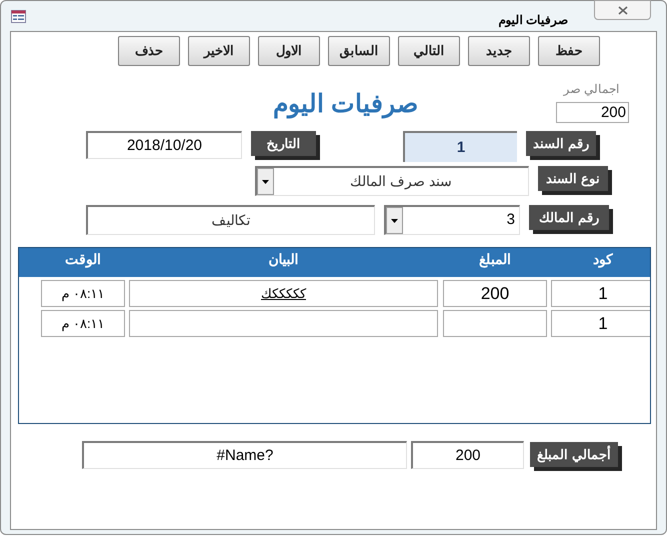 This screenshot has width=667, height=537. What do you see at coordinates (467, 455) in the screenshot?
I see `amount-total-field: 200` at bounding box center [467, 455].